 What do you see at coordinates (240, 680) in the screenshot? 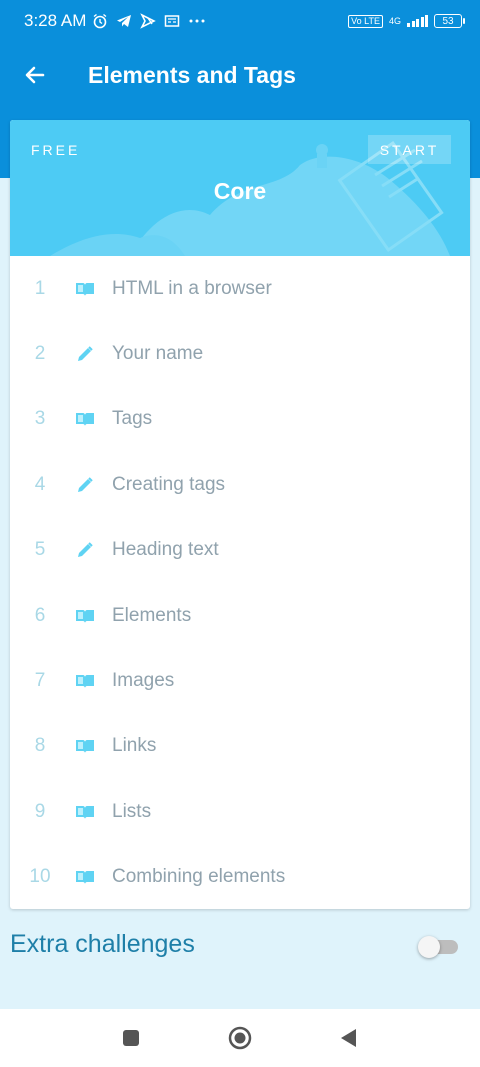
I see `lesson-item-7: 7 Images` at bounding box center [240, 680].